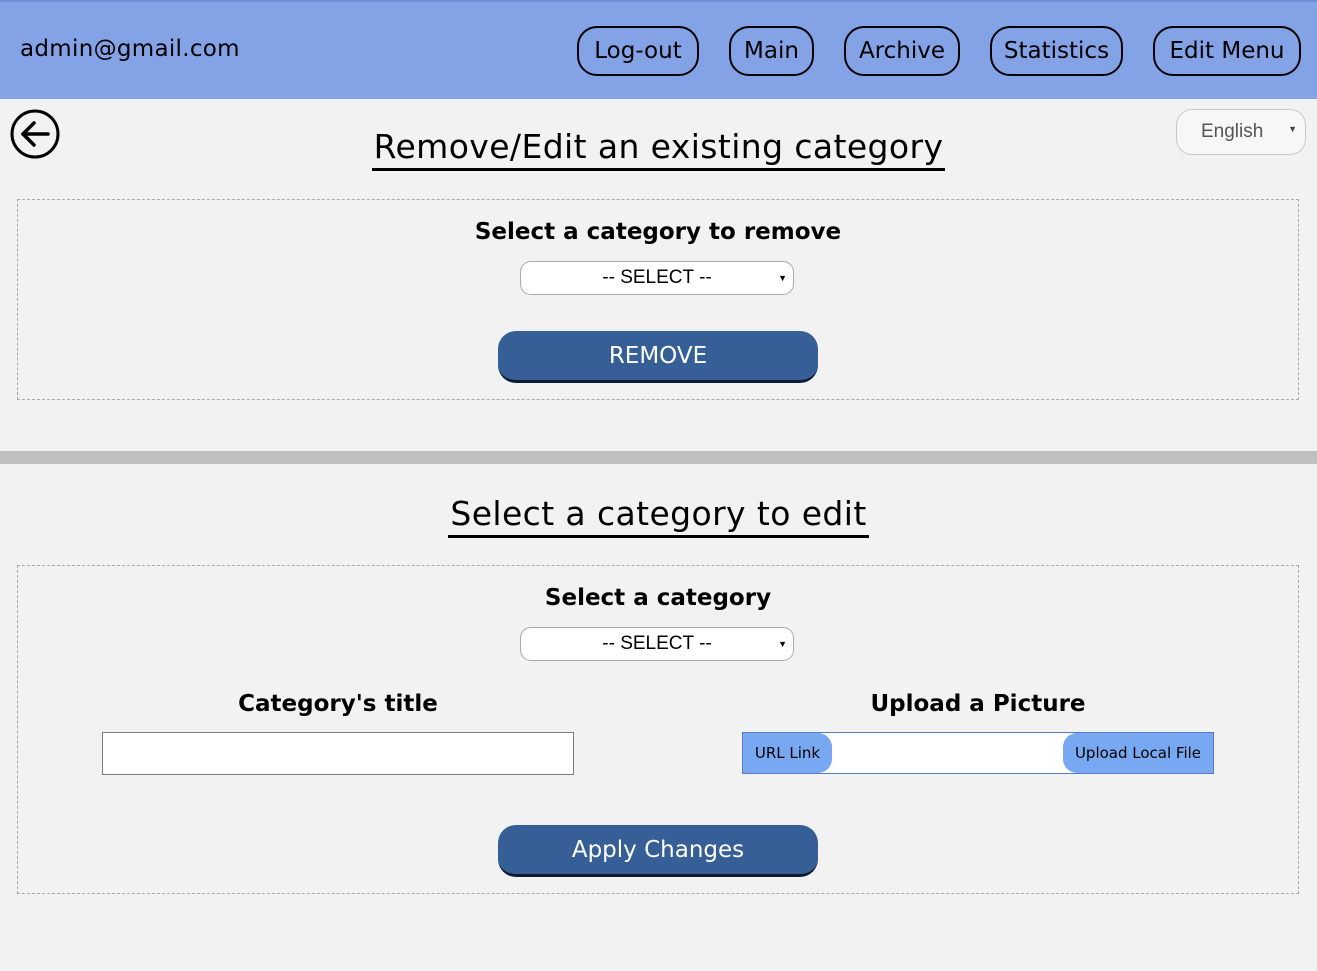 This screenshot has height=971, width=1317. What do you see at coordinates (658, 357) in the screenshot?
I see `remove-button: REMOVE` at bounding box center [658, 357].